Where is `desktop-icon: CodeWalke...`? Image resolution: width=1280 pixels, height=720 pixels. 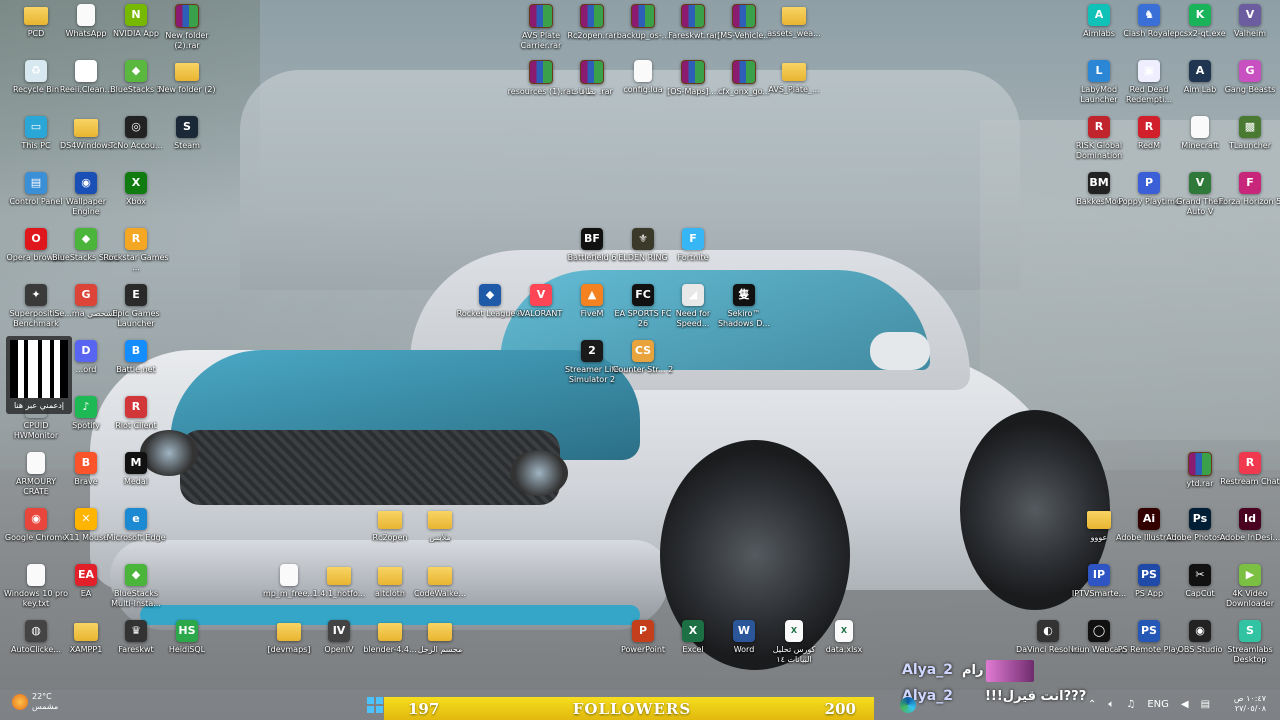 desktop-icon: CodeWalke... is located at coordinates (440, 592).